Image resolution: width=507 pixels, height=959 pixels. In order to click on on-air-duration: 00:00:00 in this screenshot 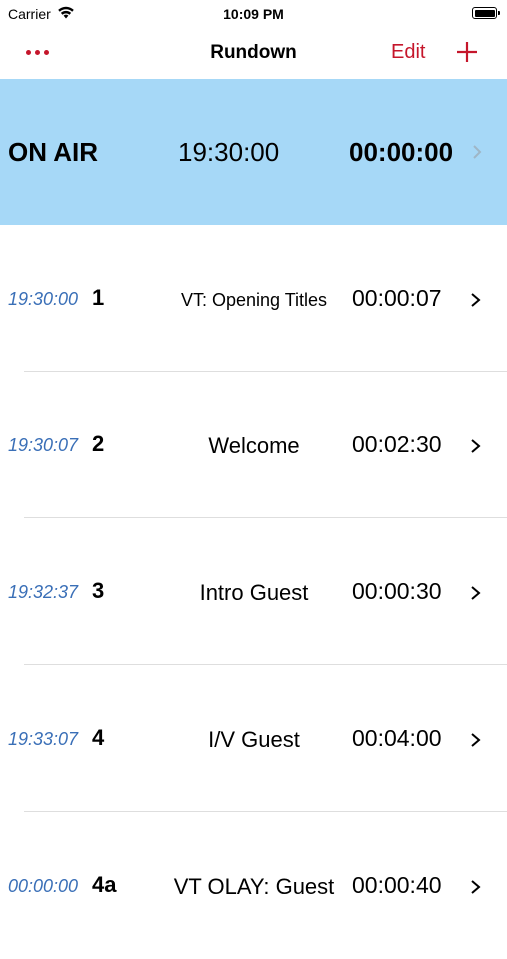, I will do `click(401, 152)`.